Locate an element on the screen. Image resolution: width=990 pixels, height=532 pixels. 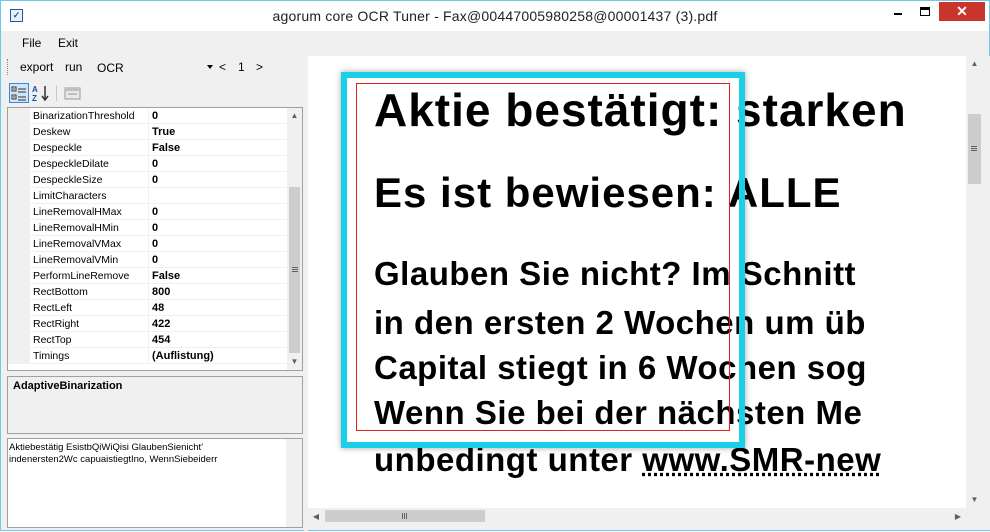
property-row: LineRemovalHMax 0 is located at coordinates (147, 212).